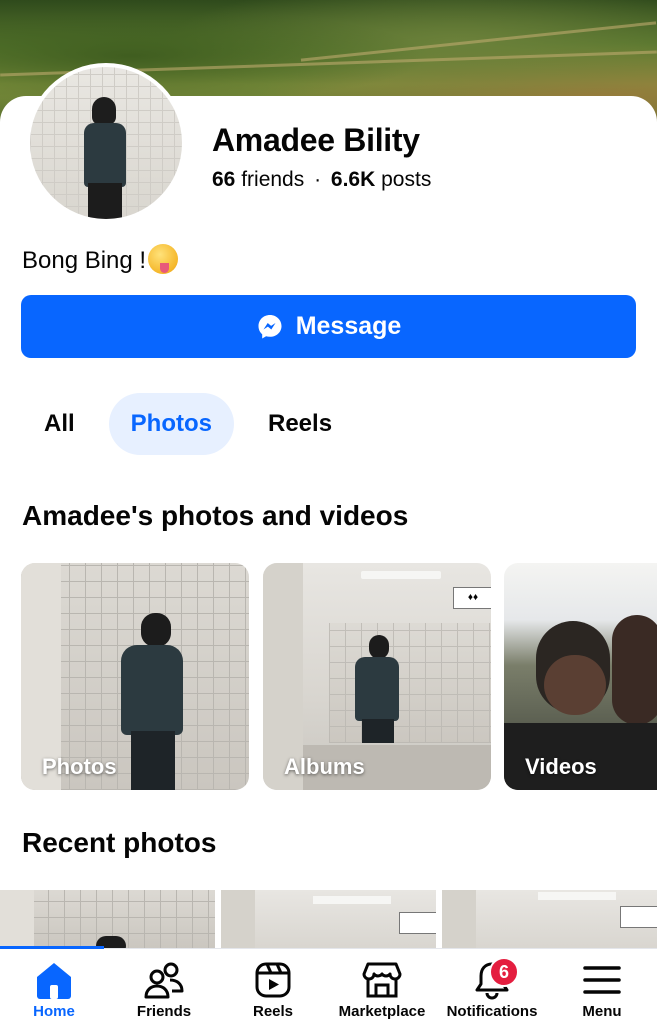 The width and height of the screenshot is (657, 1025). What do you see at coordinates (353, 179) in the screenshot?
I see `posts-count: 6.6K` at bounding box center [353, 179].